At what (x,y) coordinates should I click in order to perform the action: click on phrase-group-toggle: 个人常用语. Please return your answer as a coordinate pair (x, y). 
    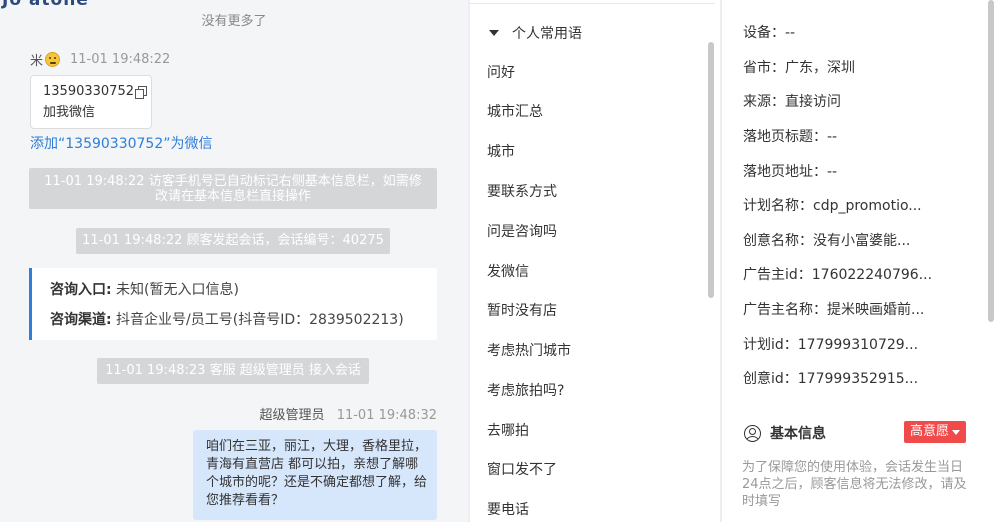
    Looking at the image, I should click on (535, 33).